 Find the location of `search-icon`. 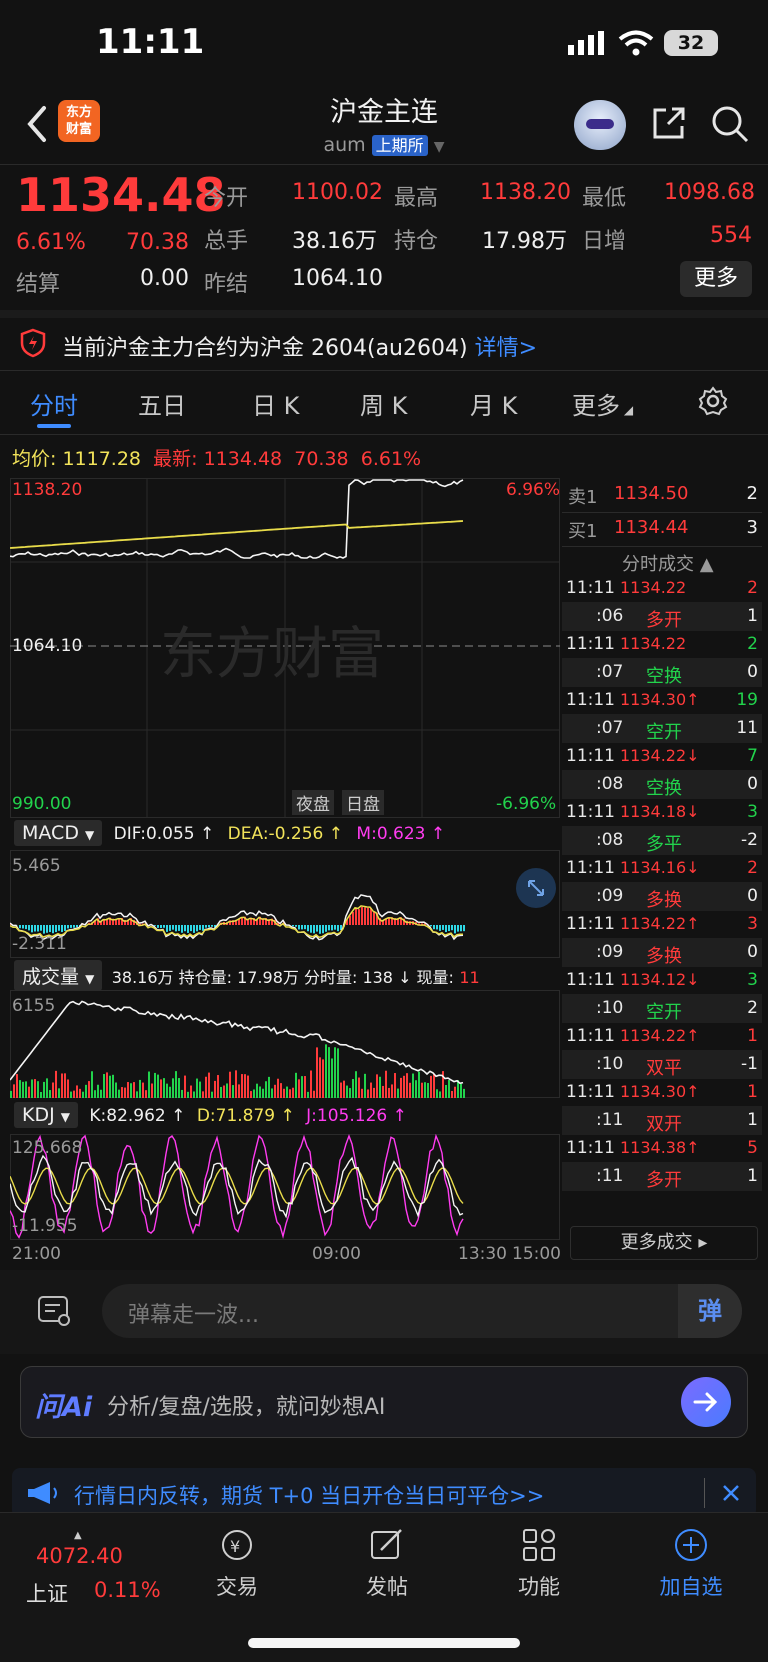

search-icon is located at coordinates (730, 124).